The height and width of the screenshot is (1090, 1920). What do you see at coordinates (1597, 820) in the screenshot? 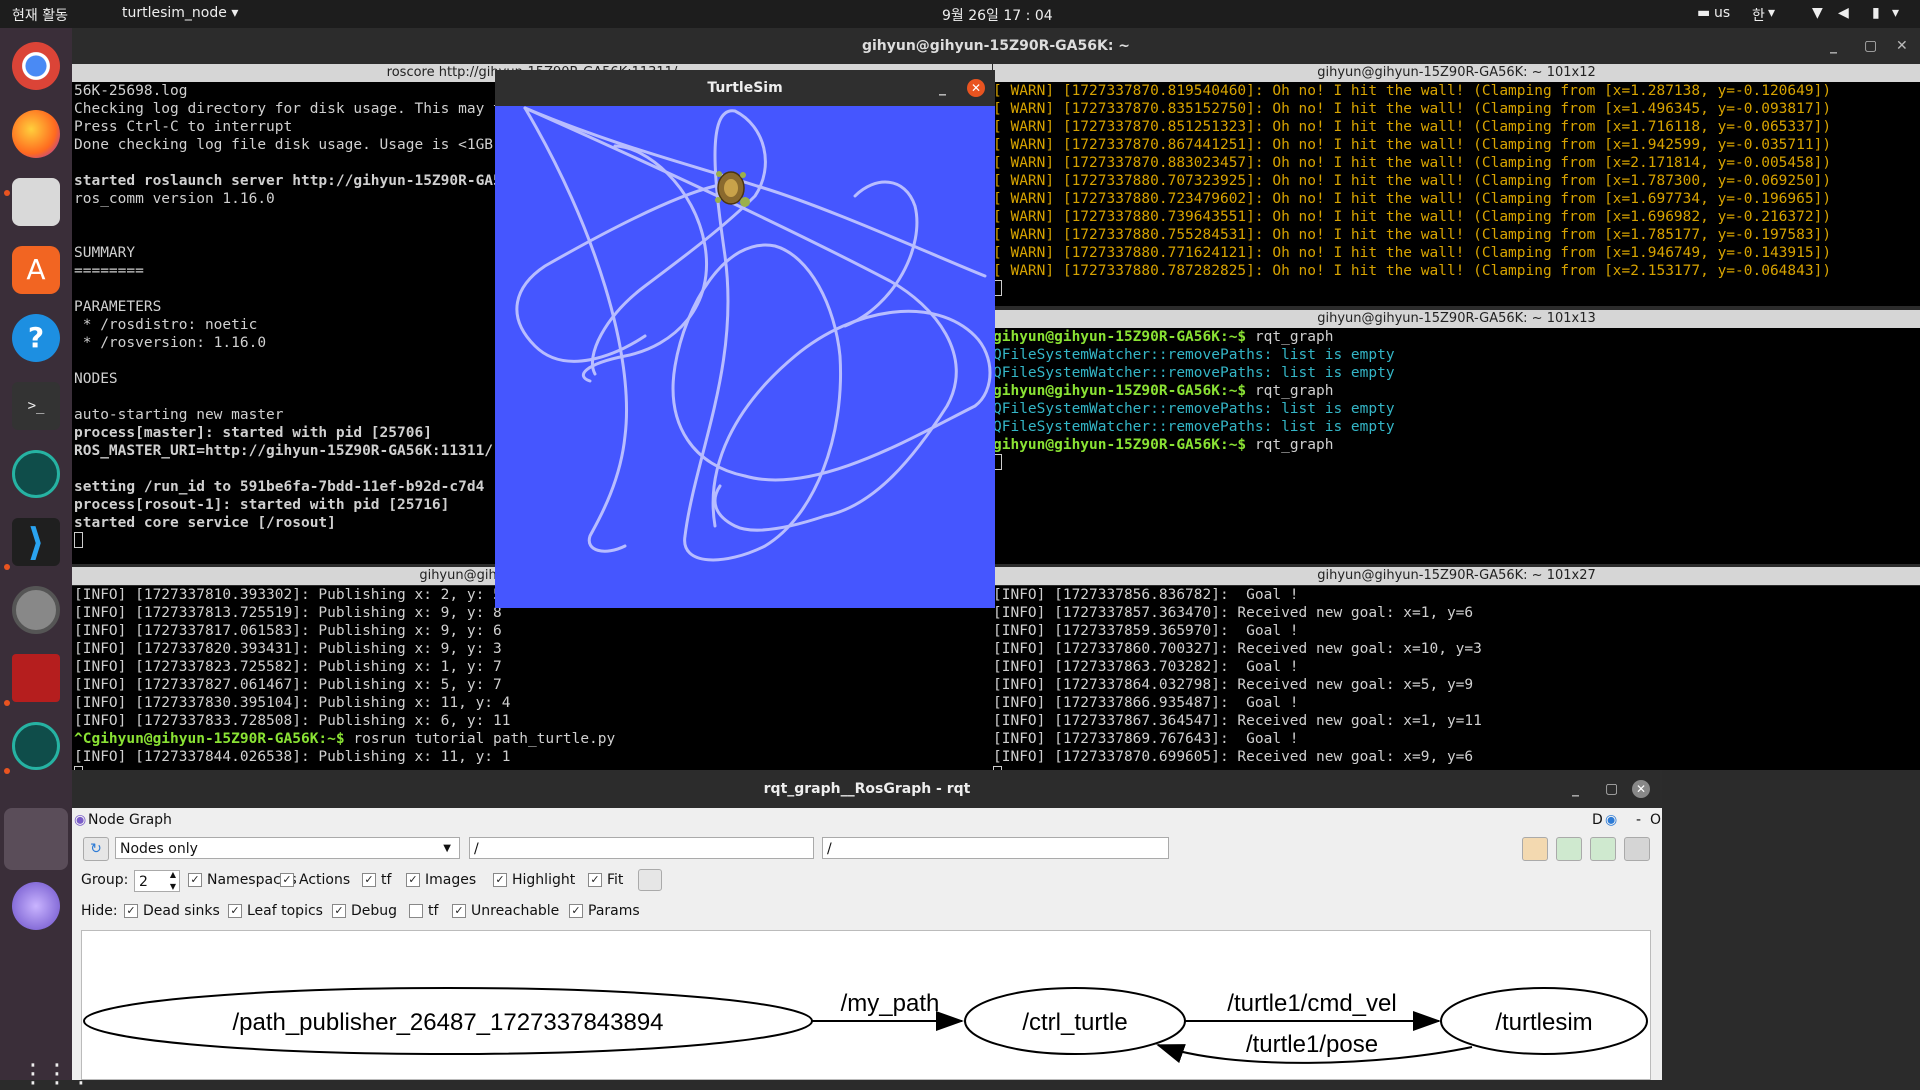
I see `plugin-dock-button: D` at bounding box center [1597, 820].